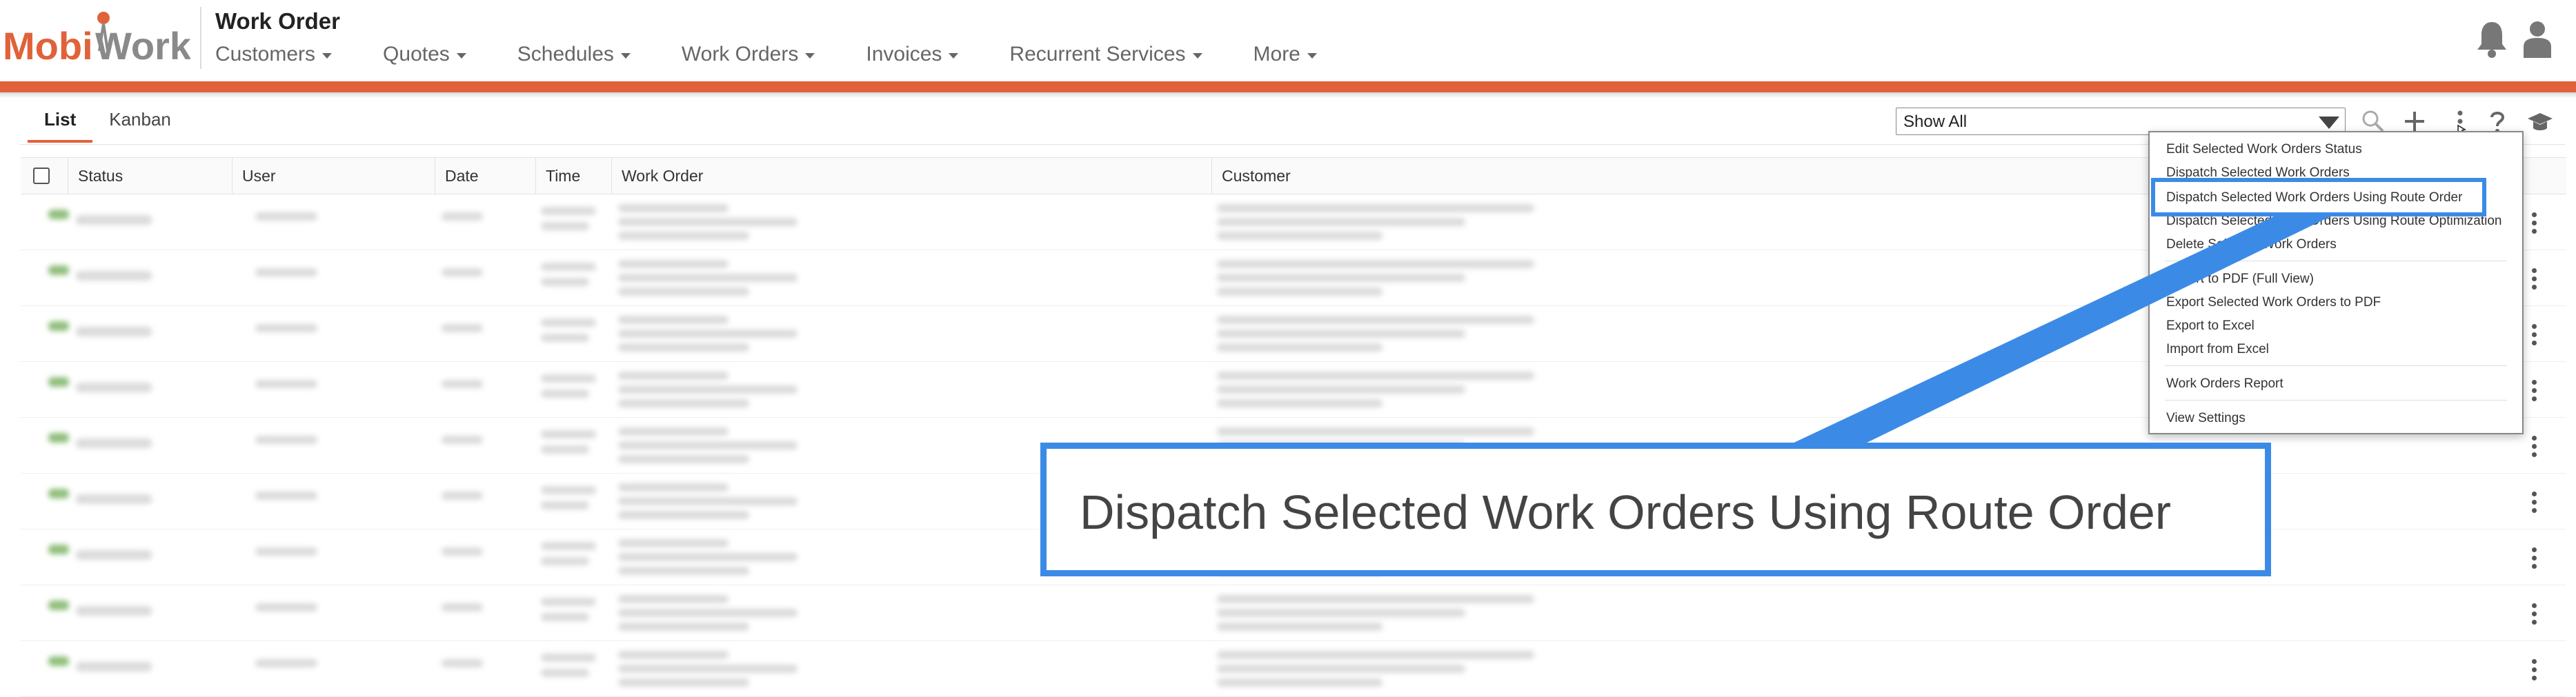 This screenshot has height=697, width=2576. I want to click on menu-item-highlight, so click(2318, 197).